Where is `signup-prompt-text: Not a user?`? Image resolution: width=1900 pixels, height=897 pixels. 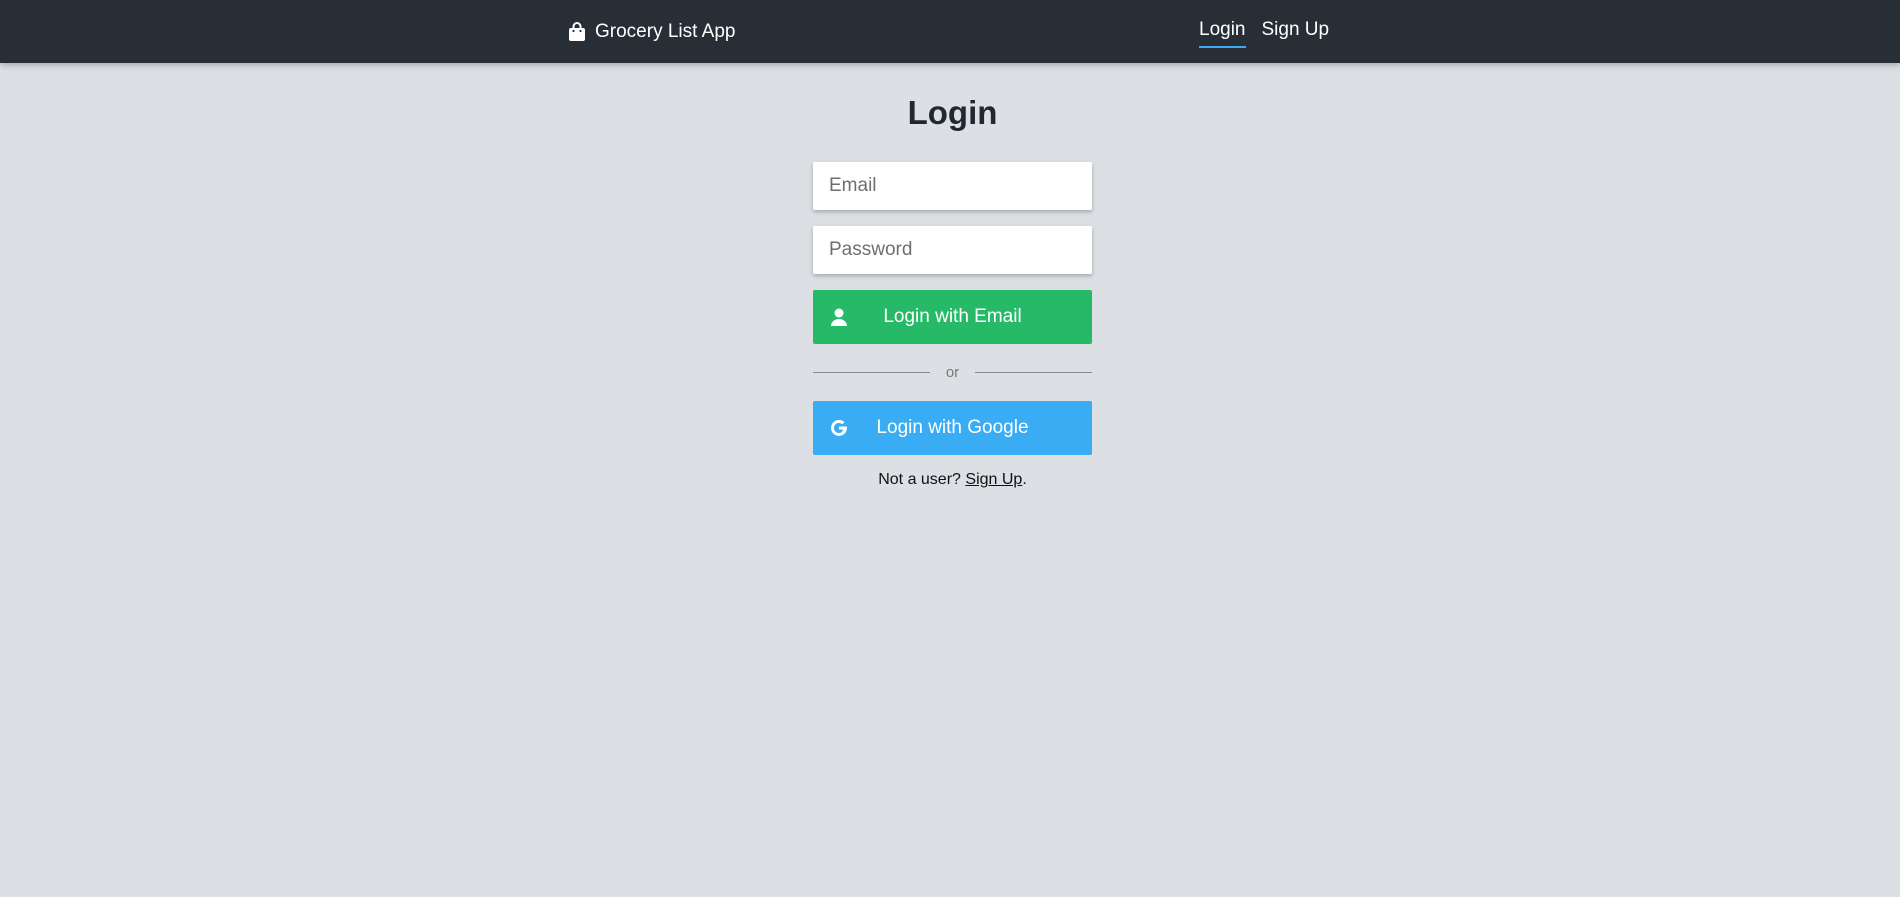
signup-prompt-text: Not a user? is located at coordinates (919, 479).